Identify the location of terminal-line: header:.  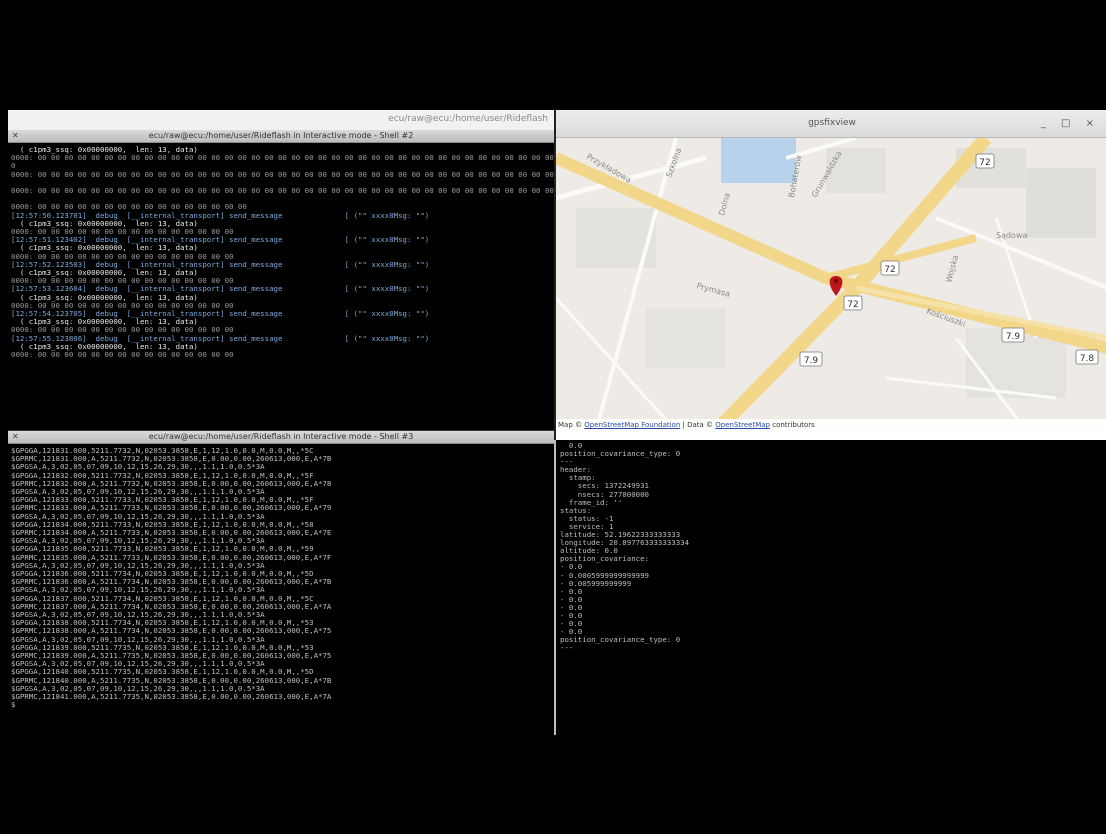
(576, 470).